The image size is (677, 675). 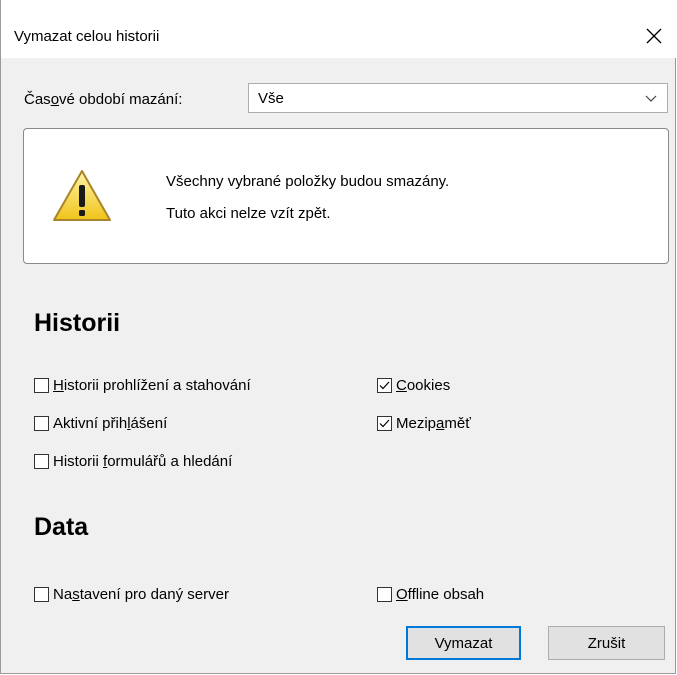 I want to click on warning-icon, so click(x=82, y=195).